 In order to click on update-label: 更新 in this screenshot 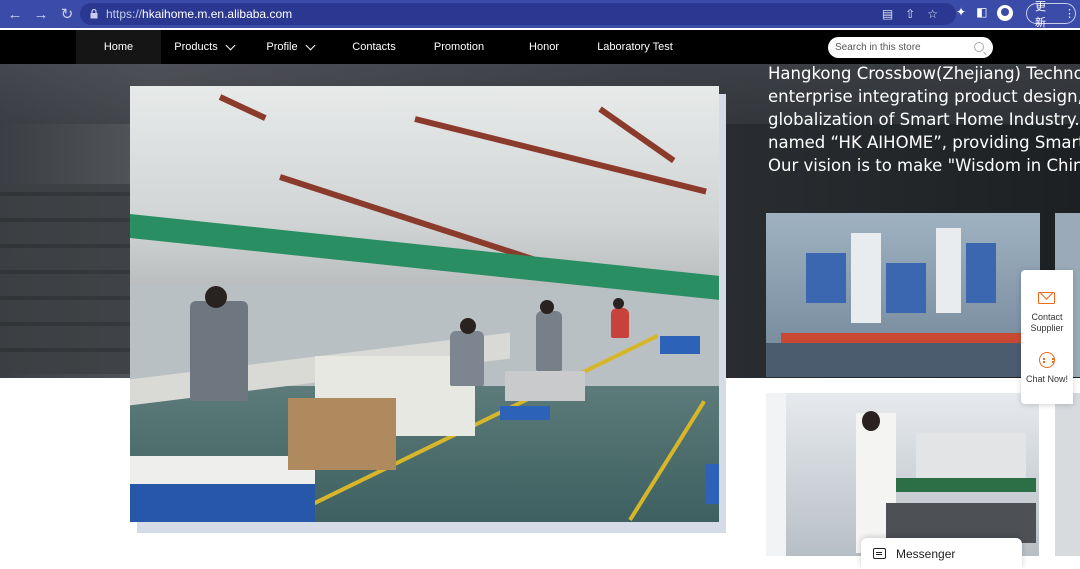, I will do `click(1040, 14)`.